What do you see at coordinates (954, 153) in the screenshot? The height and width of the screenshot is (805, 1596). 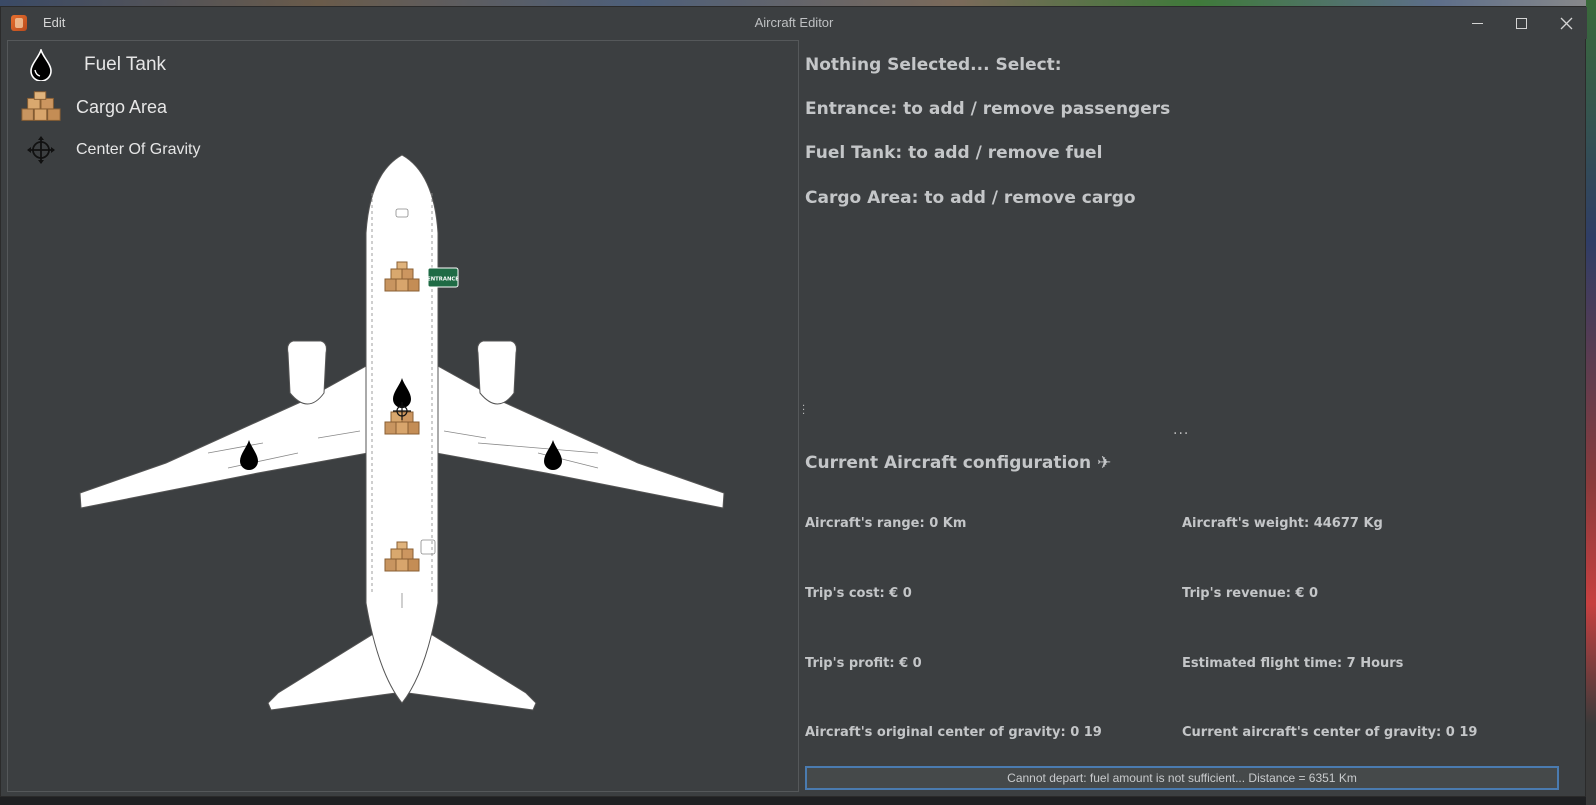 I see `instruction-fuel-tank: Fuel Tank: to add / remove fuel` at bounding box center [954, 153].